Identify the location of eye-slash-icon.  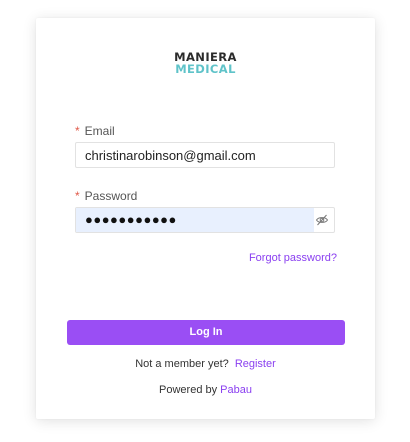
(322, 220).